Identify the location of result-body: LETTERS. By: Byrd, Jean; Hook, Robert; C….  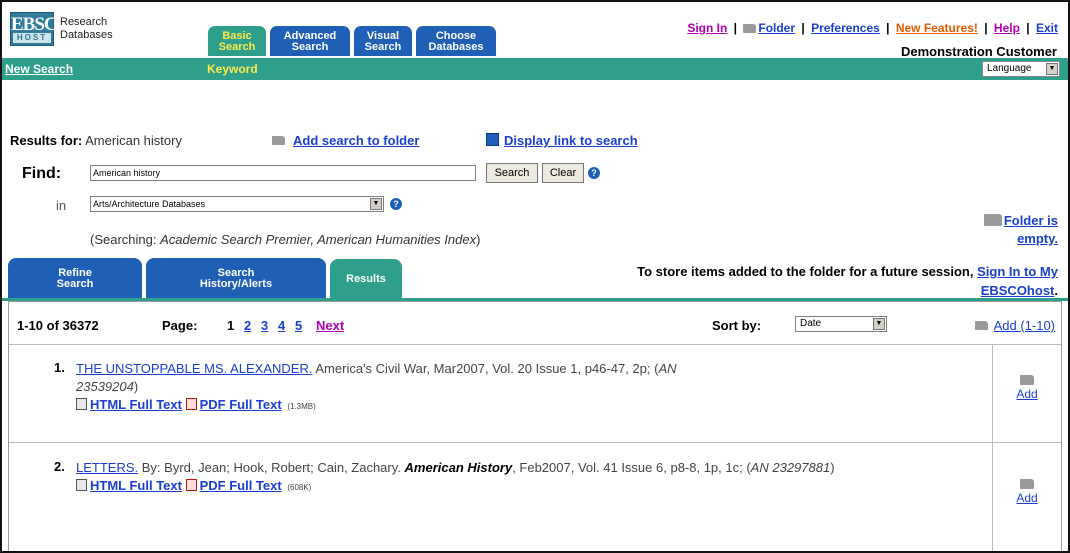
(455, 476).